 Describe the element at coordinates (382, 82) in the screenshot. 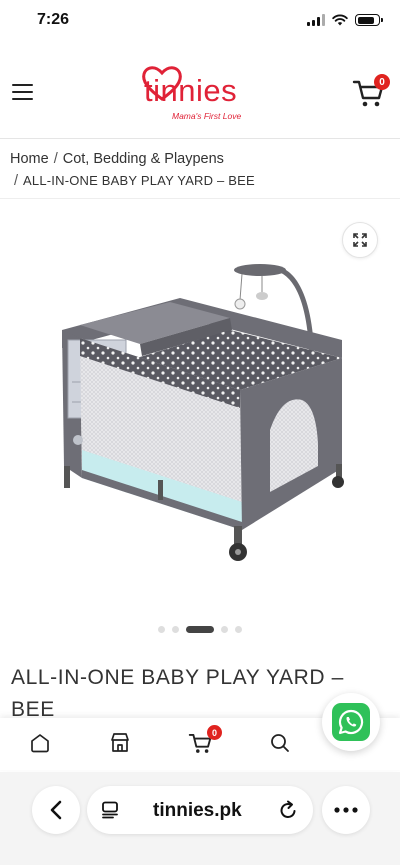

I see `cart-count-badge: 0` at that location.